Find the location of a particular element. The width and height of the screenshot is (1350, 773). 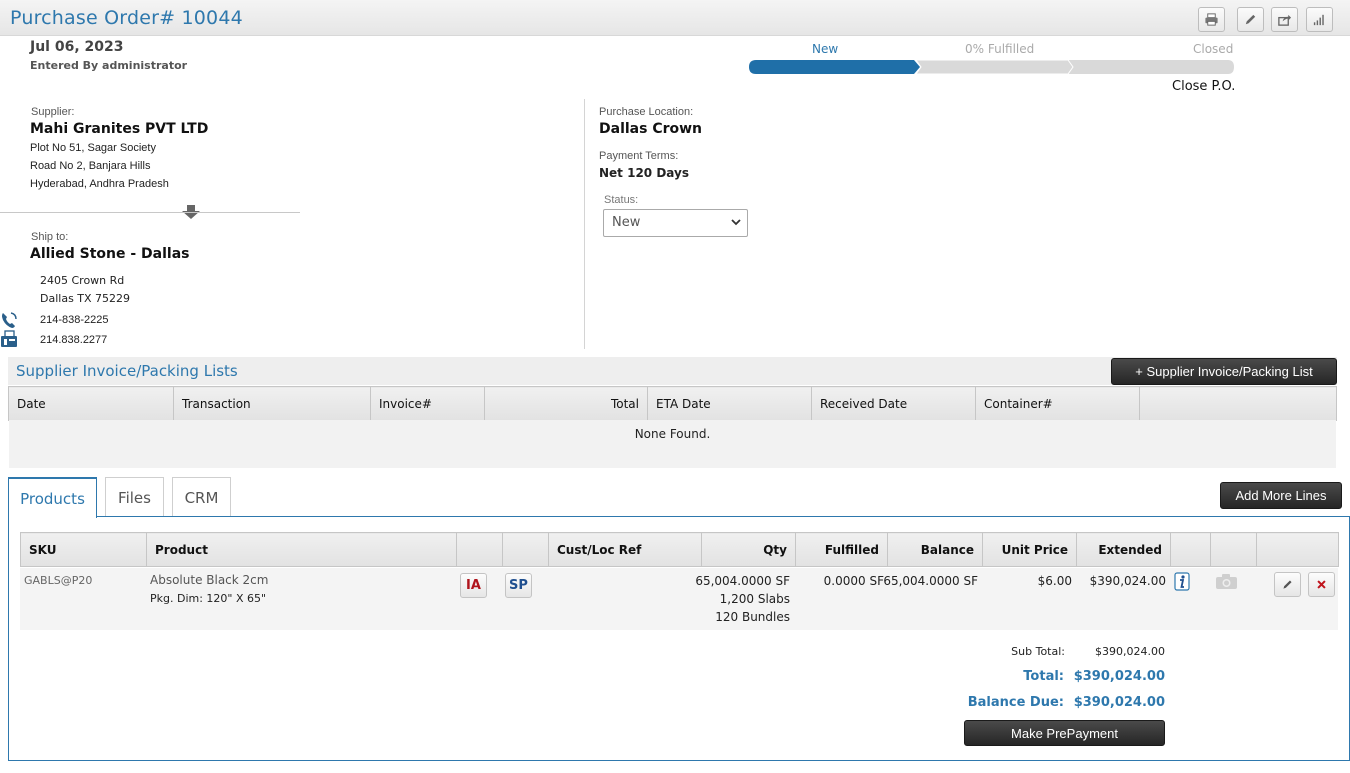

product-pkg-dim: Pkg. Dim: 120" X 65" is located at coordinates (208, 598).